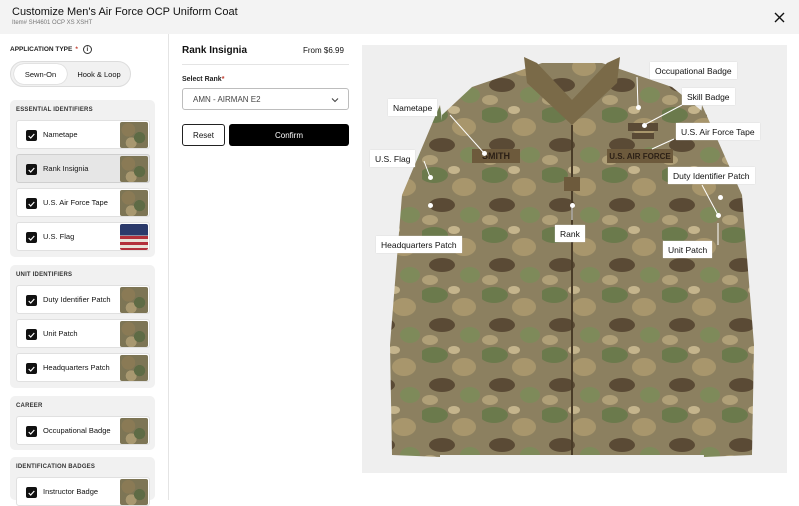 This screenshot has width=799, height=506. I want to click on callout-duty-identifier-patch: Duty Identifier Patch, so click(711, 175).